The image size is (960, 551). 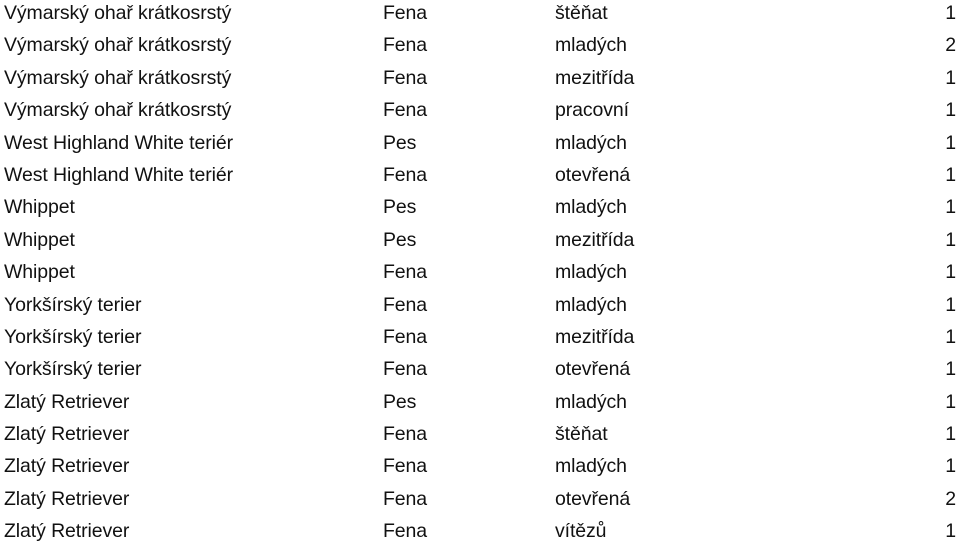 I want to click on table-row: Whippet Pes mladých 1, so click(x=480, y=210).